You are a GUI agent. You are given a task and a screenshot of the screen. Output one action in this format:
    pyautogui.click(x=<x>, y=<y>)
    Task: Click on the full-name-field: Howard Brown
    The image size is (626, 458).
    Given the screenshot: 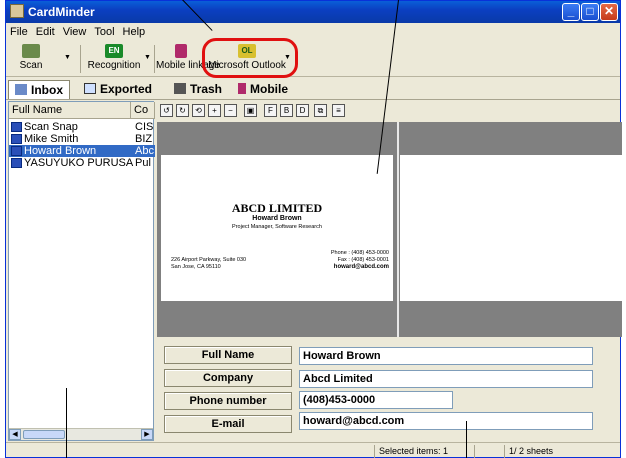 What is the action you would take?
    pyautogui.click(x=446, y=356)
    